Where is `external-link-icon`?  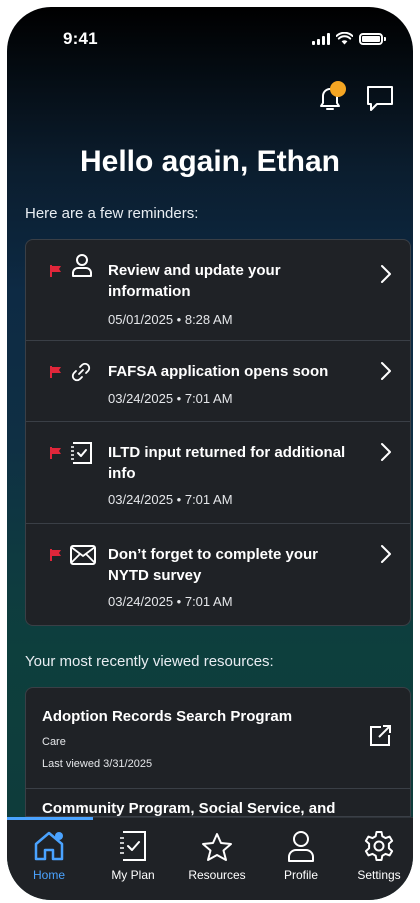
external-link-icon is located at coordinates (380, 736).